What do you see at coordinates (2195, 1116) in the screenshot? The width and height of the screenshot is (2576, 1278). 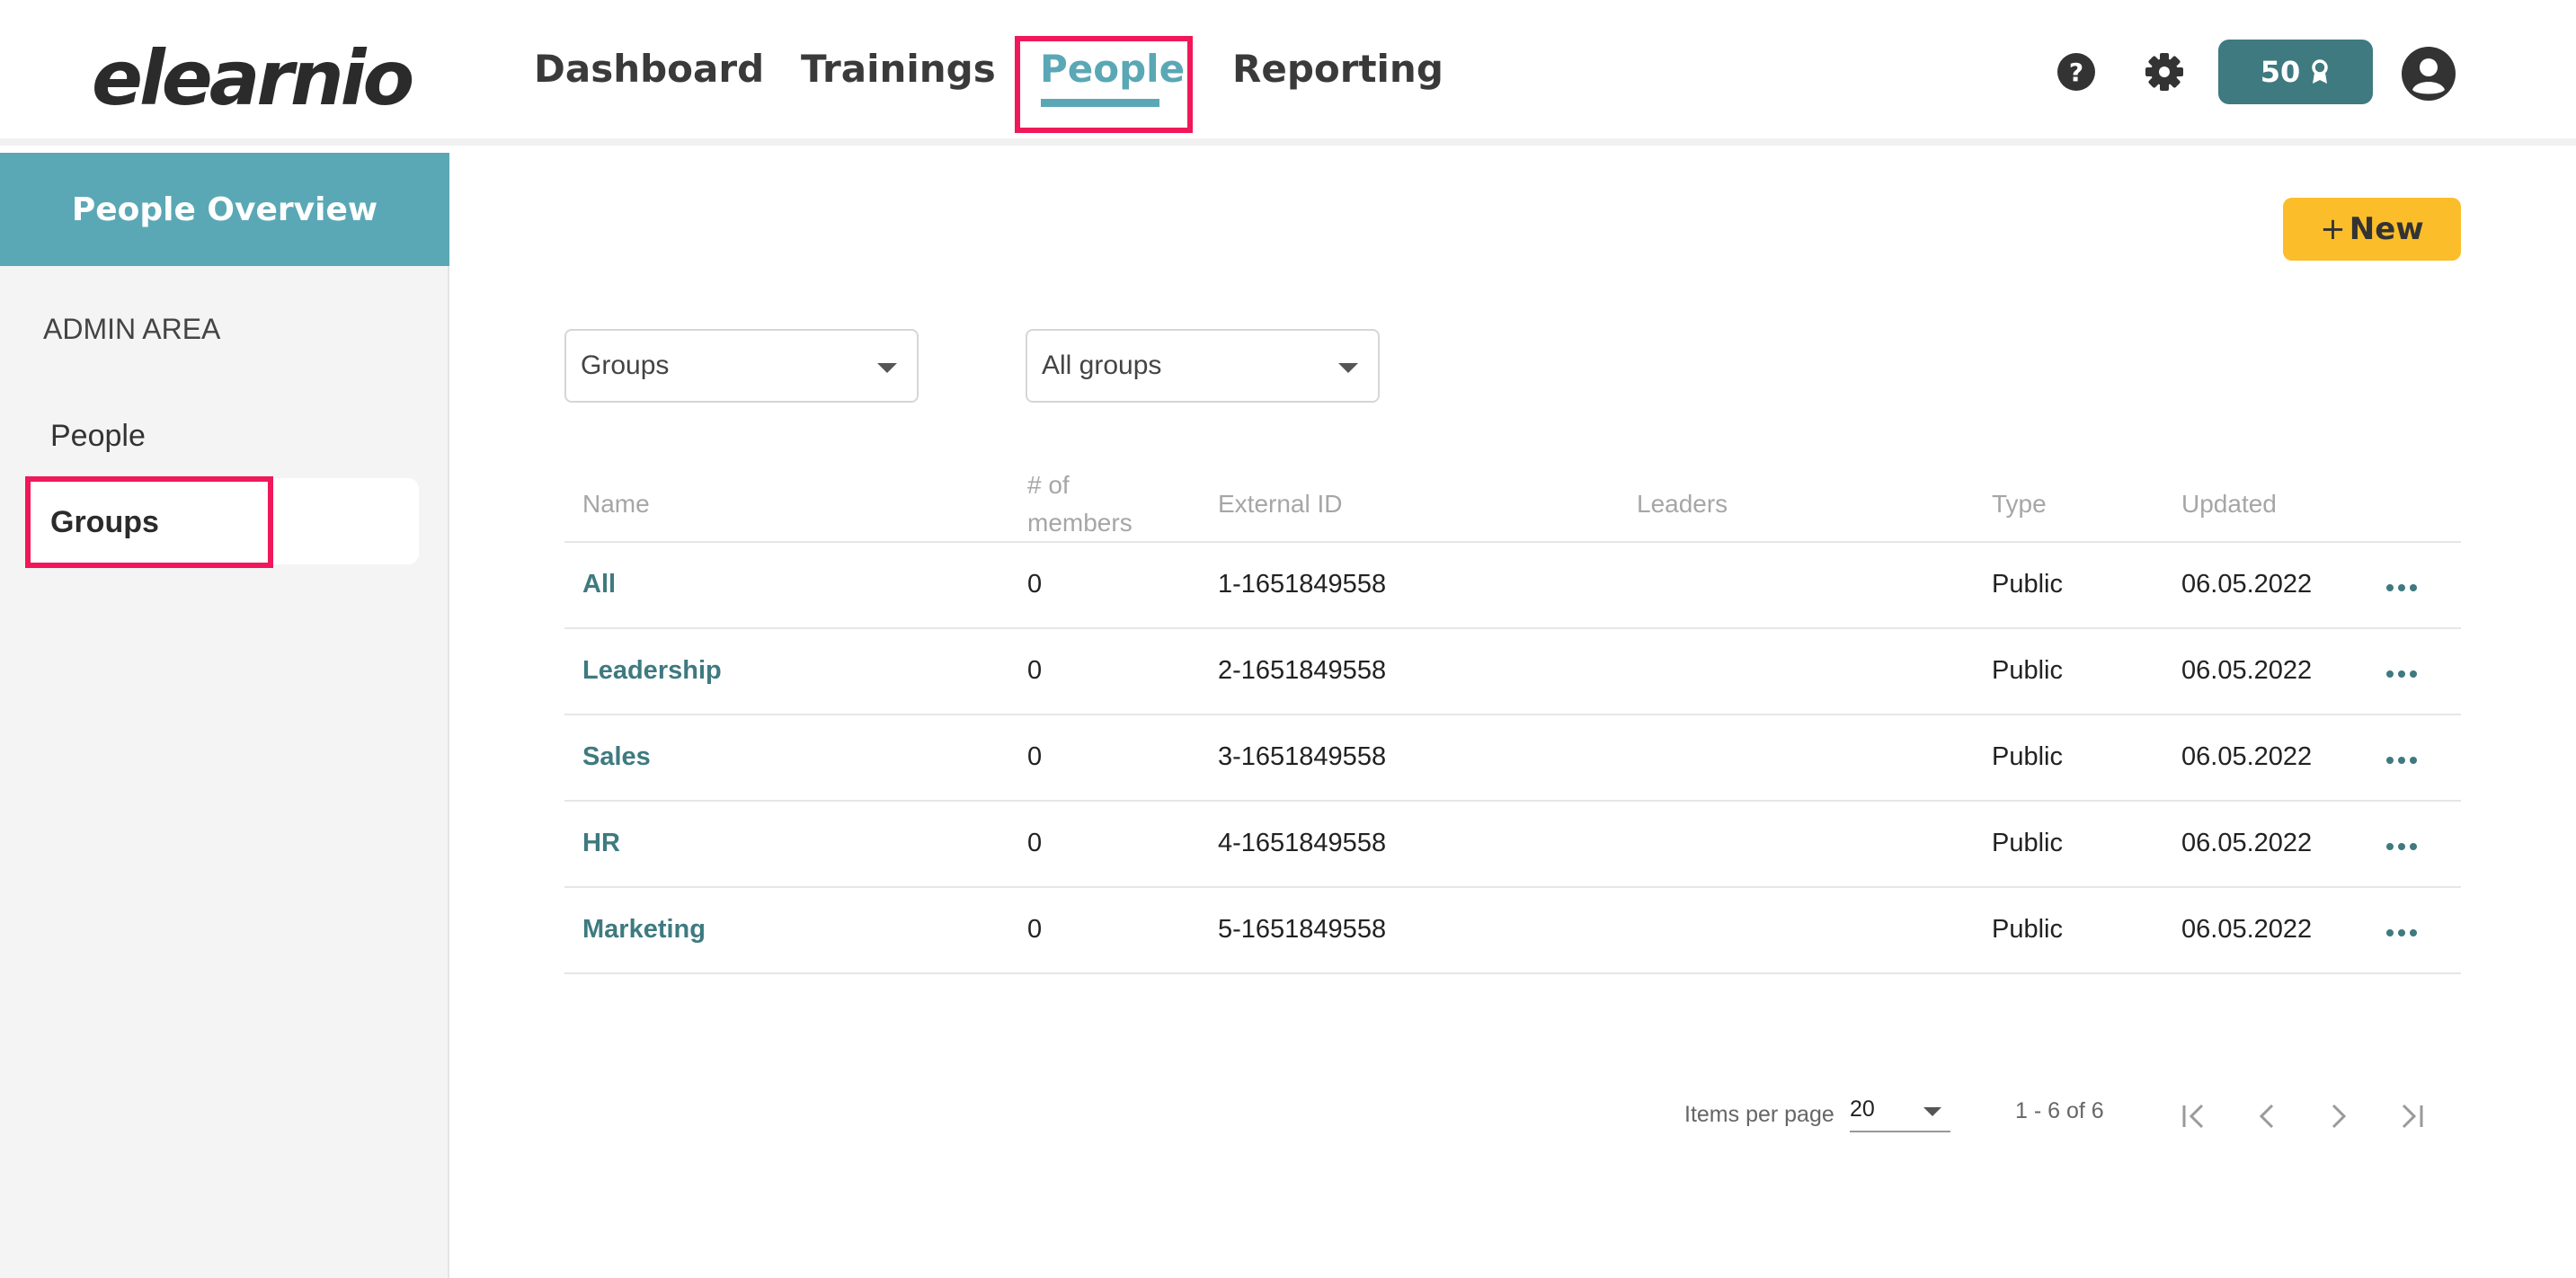 I see `first-page-icon` at bounding box center [2195, 1116].